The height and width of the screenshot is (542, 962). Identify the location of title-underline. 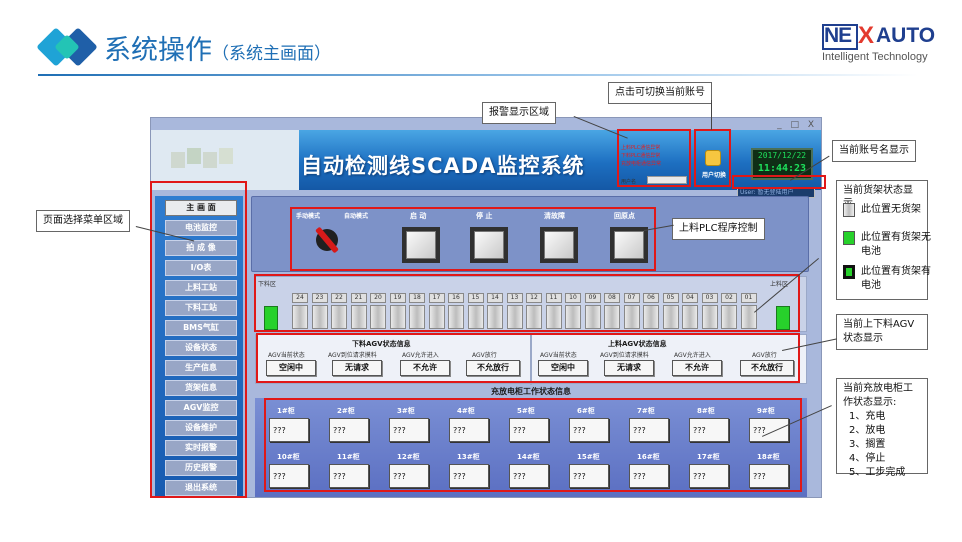
(478, 75).